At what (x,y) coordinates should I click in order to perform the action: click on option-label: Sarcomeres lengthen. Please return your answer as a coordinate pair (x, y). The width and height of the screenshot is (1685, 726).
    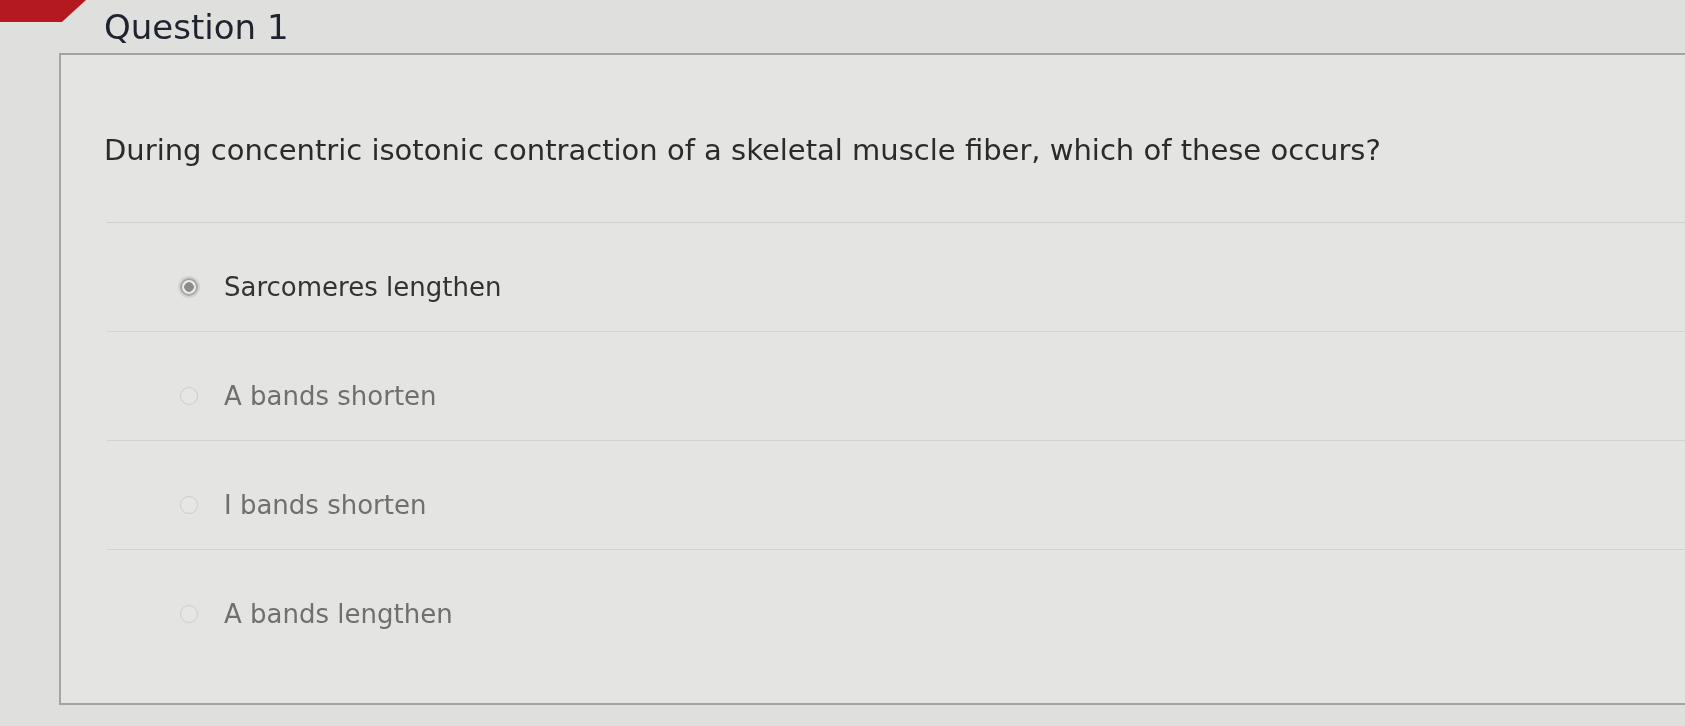
    Looking at the image, I should click on (363, 287).